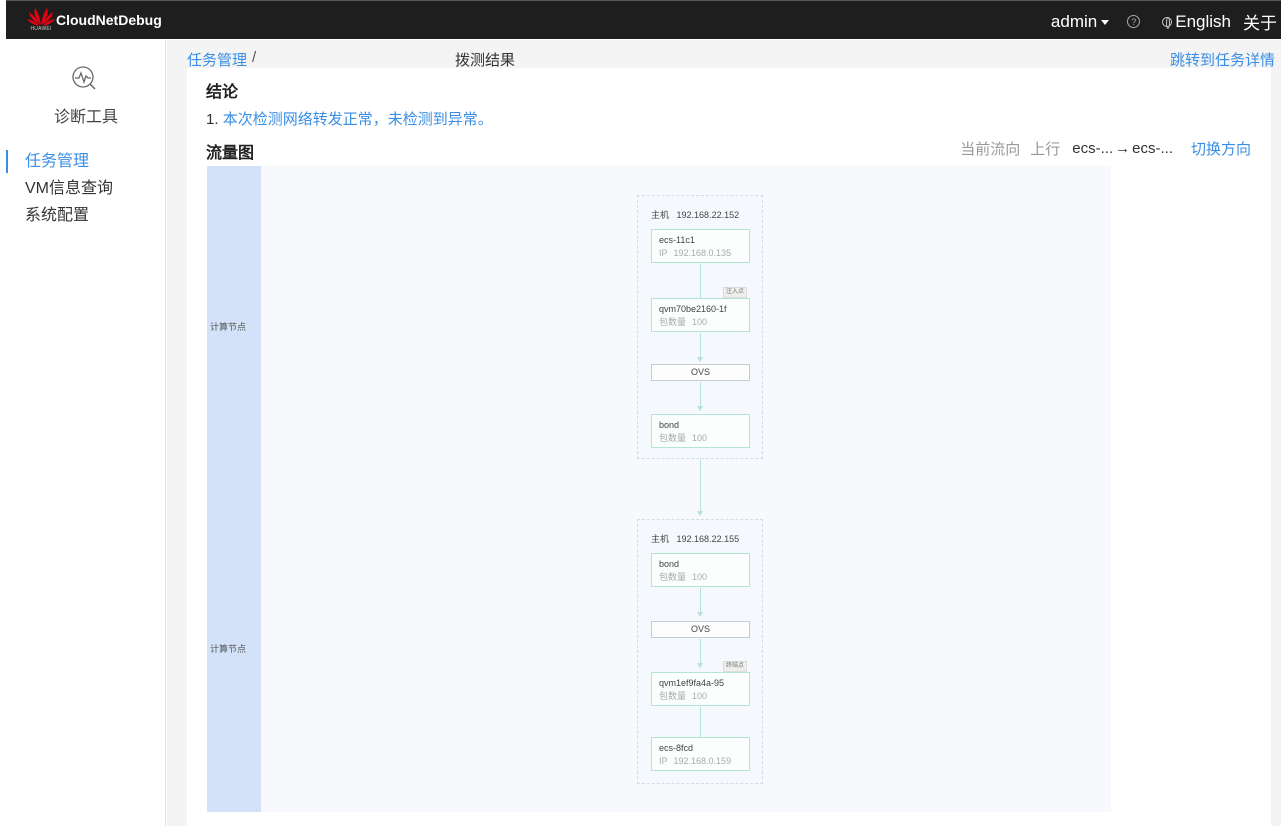 The width and height of the screenshot is (1285, 829). Describe the element at coordinates (708, 539) in the screenshot. I see `host-ip: 192.168.22.155` at that location.